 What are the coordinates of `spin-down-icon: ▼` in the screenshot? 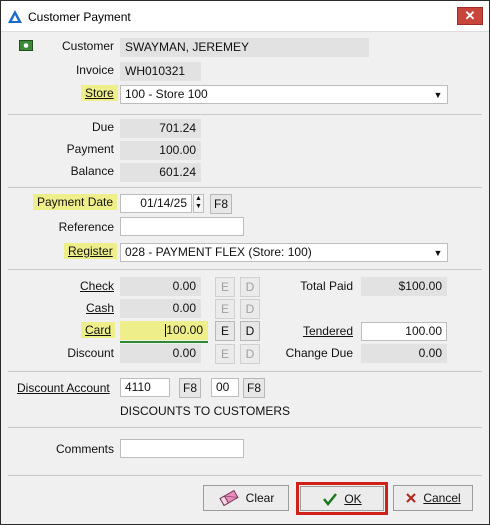 It's located at (198, 206).